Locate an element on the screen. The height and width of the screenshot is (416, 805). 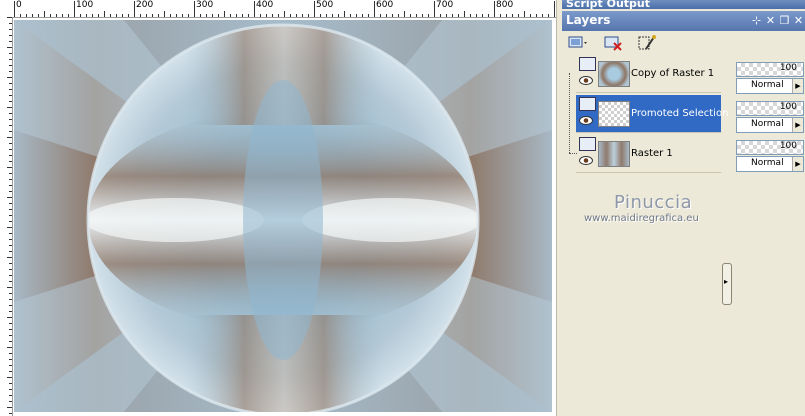
layer-props-row: 100 Normal ▶ is located at coordinates (769, 117).